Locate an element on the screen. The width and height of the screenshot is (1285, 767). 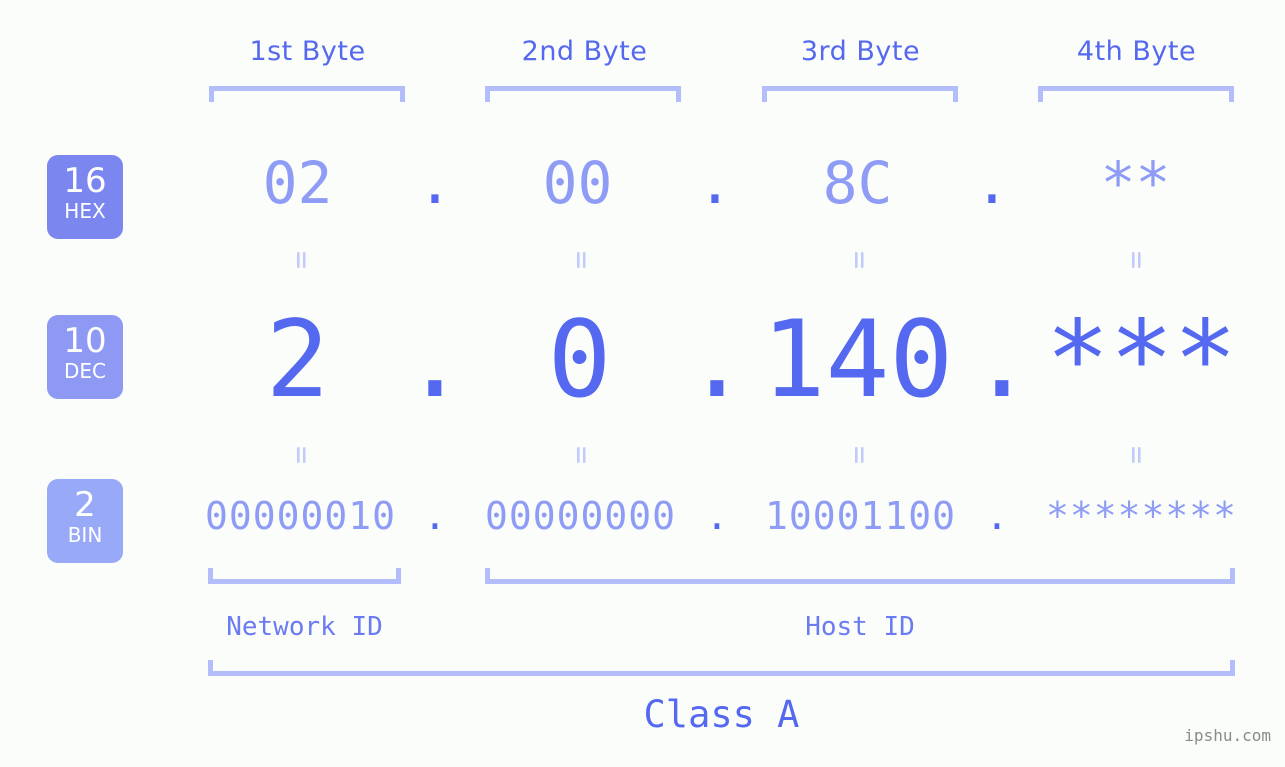
equals-dec-bin-3: = is located at coordinates (859, 455).